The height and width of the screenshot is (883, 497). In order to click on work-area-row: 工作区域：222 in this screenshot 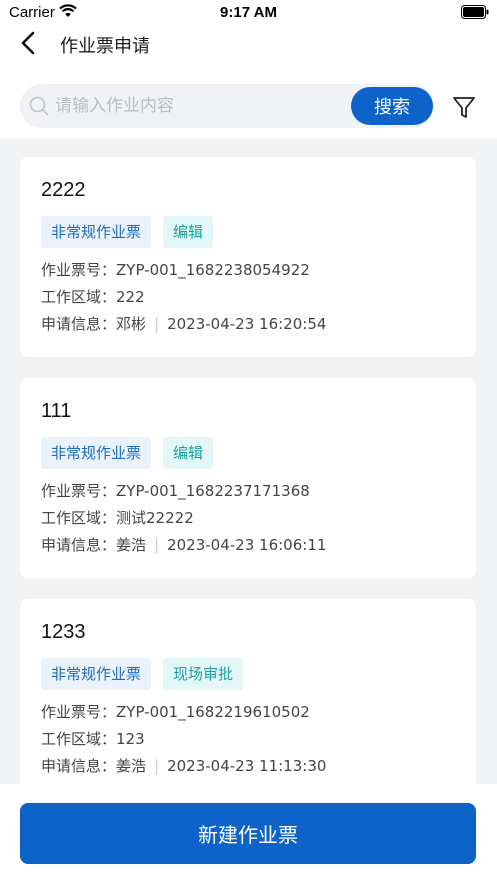, I will do `click(93, 296)`.